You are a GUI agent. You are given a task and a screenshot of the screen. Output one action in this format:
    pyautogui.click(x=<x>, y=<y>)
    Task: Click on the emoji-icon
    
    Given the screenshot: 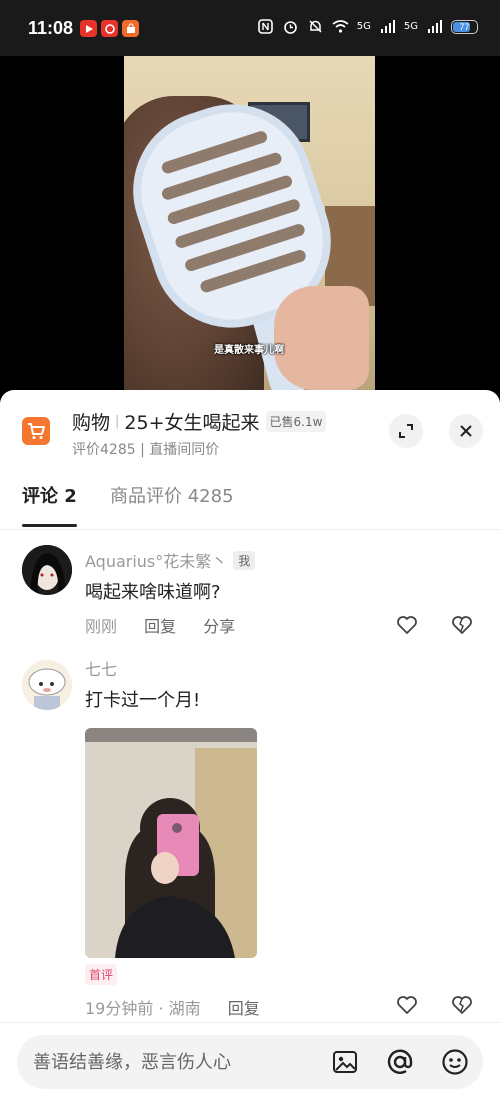 What is the action you would take?
    pyautogui.click(x=455, y=1062)
    